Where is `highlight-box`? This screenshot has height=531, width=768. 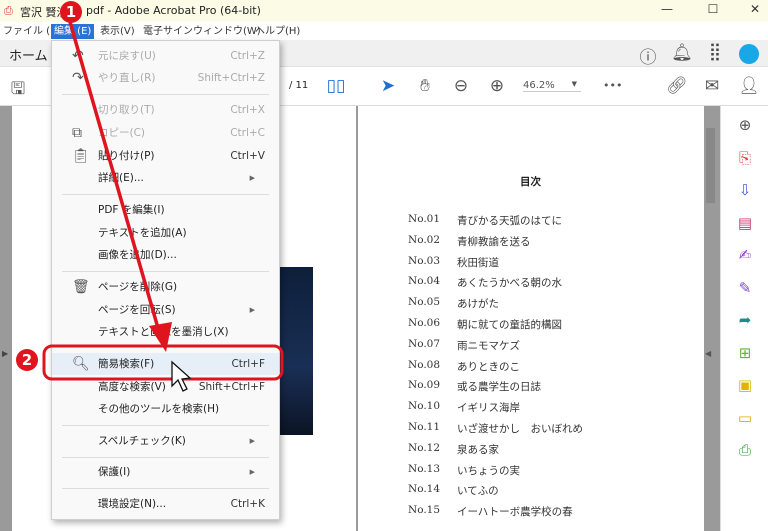
highlight-box is located at coordinates (163, 362).